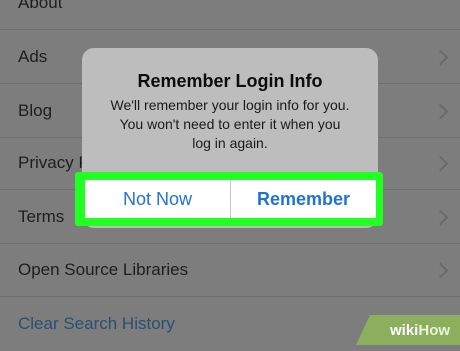 Image resolution: width=460 pixels, height=351 pixels. What do you see at coordinates (230, 81) in the screenshot?
I see `dialog-title: Remember Login Info` at bounding box center [230, 81].